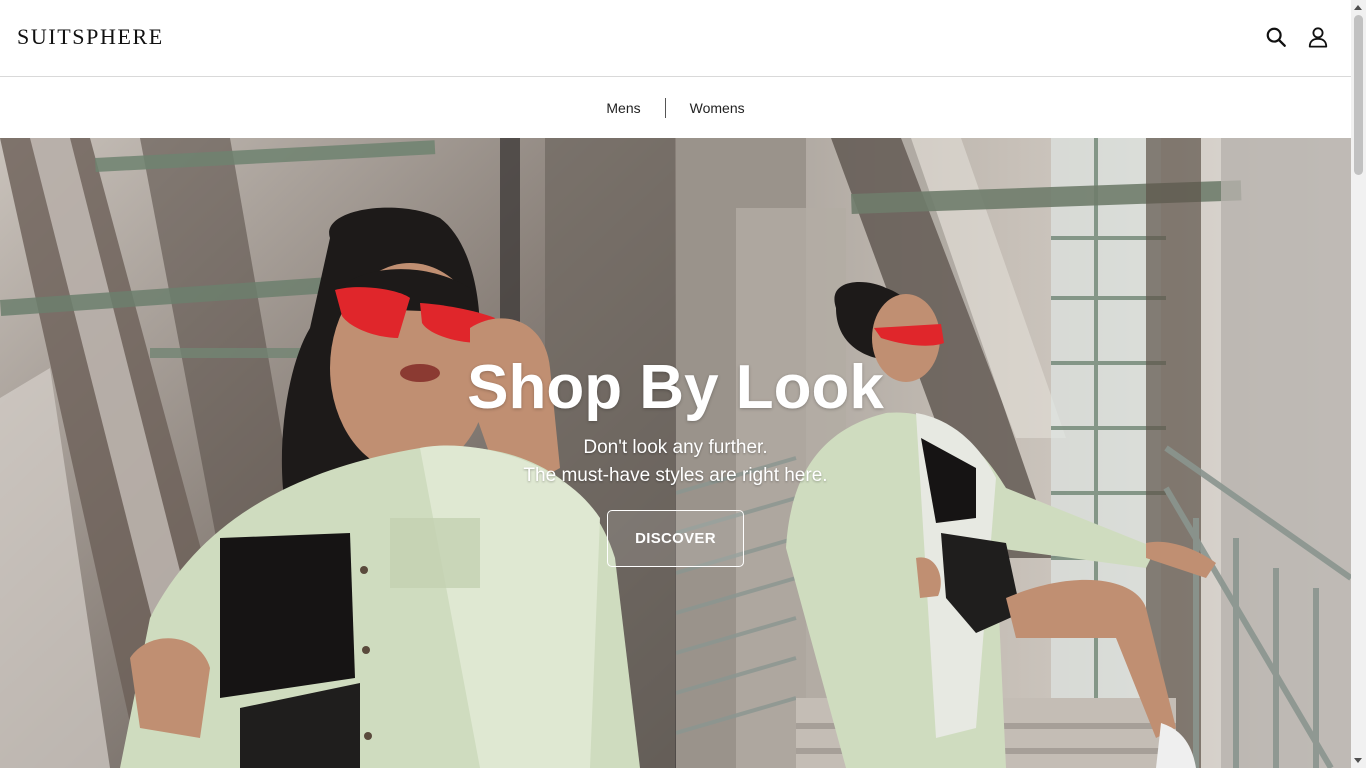 The height and width of the screenshot is (768, 1366). I want to click on search-icon, so click(1276, 37).